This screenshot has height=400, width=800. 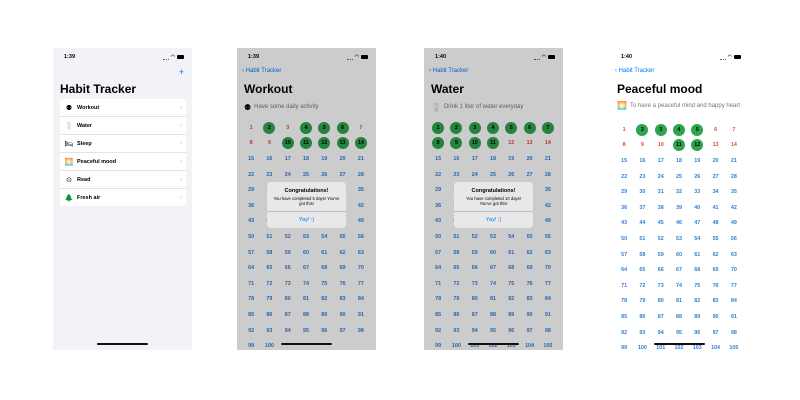 What do you see at coordinates (123, 180) in the screenshot?
I see `habit-row: ⊙ Read ›` at bounding box center [123, 180].